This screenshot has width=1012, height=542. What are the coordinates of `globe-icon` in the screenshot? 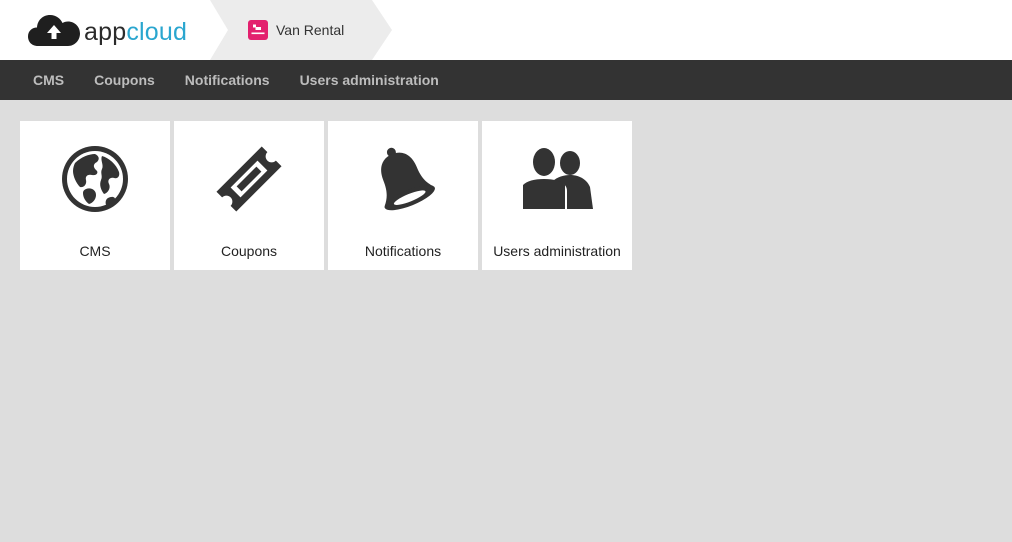 It's located at (95, 179).